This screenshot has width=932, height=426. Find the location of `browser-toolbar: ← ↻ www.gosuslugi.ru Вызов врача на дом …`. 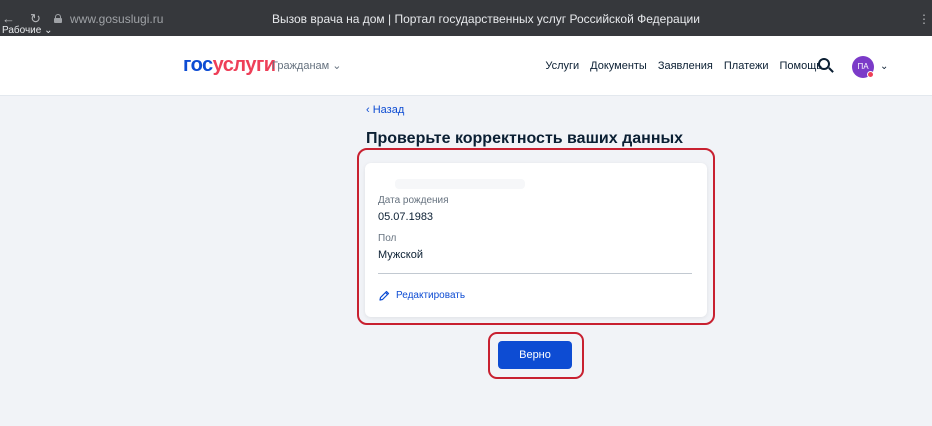

browser-toolbar: ← ↻ www.gosuslugi.ru Вызов врача на дом … is located at coordinates (466, 18).